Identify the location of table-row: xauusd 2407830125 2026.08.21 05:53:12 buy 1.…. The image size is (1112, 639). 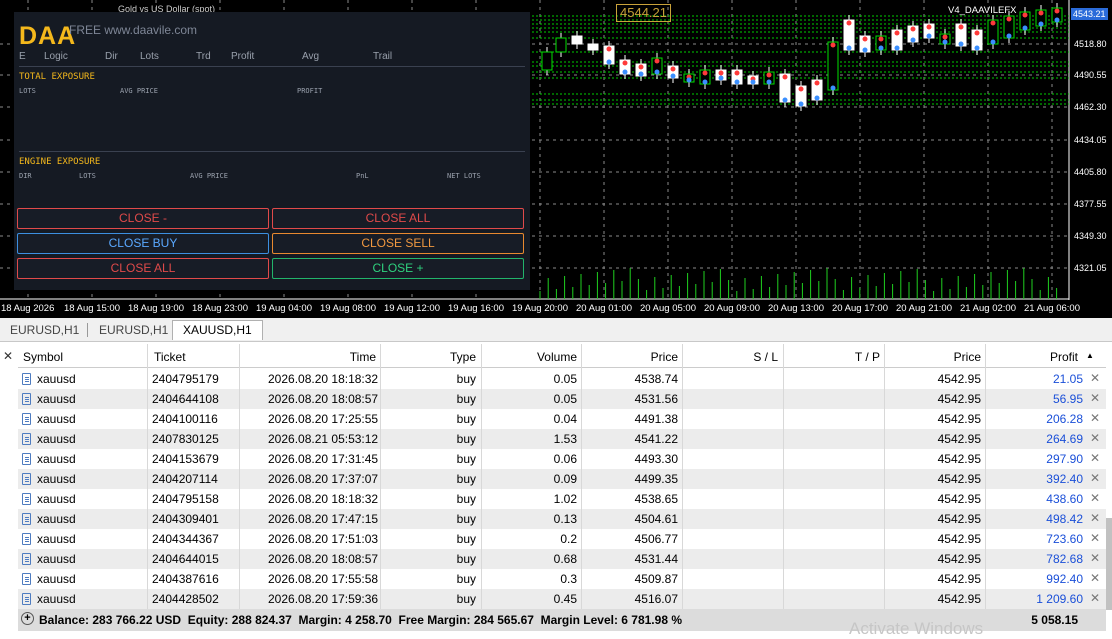
(562, 439).